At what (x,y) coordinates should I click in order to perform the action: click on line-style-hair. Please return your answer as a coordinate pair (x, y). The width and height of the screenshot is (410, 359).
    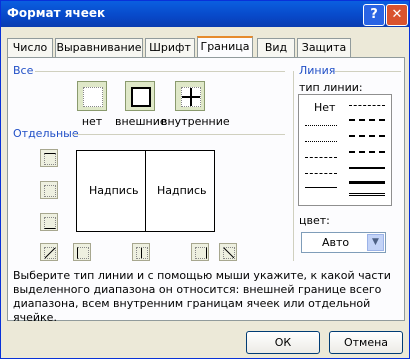
    Looking at the image, I should click on (321, 125).